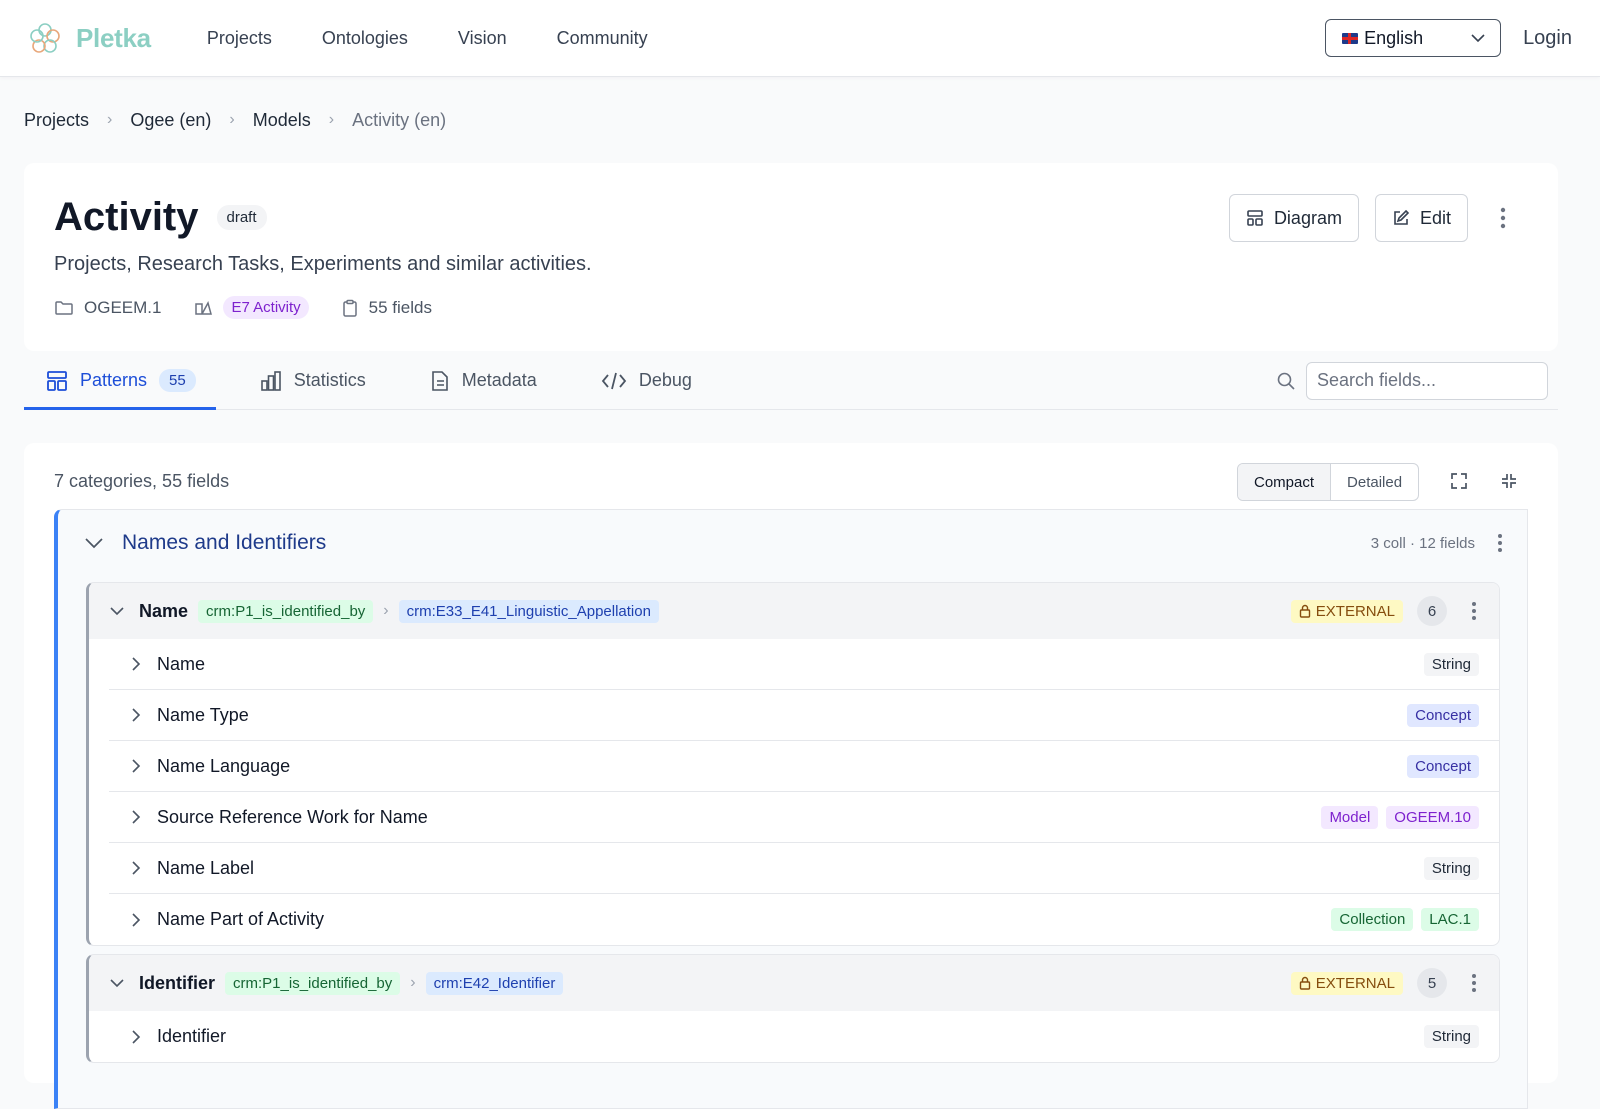  What do you see at coordinates (1285, 482) in the screenshot?
I see `compact-view-button: Compact` at bounding box center [1285, 482].